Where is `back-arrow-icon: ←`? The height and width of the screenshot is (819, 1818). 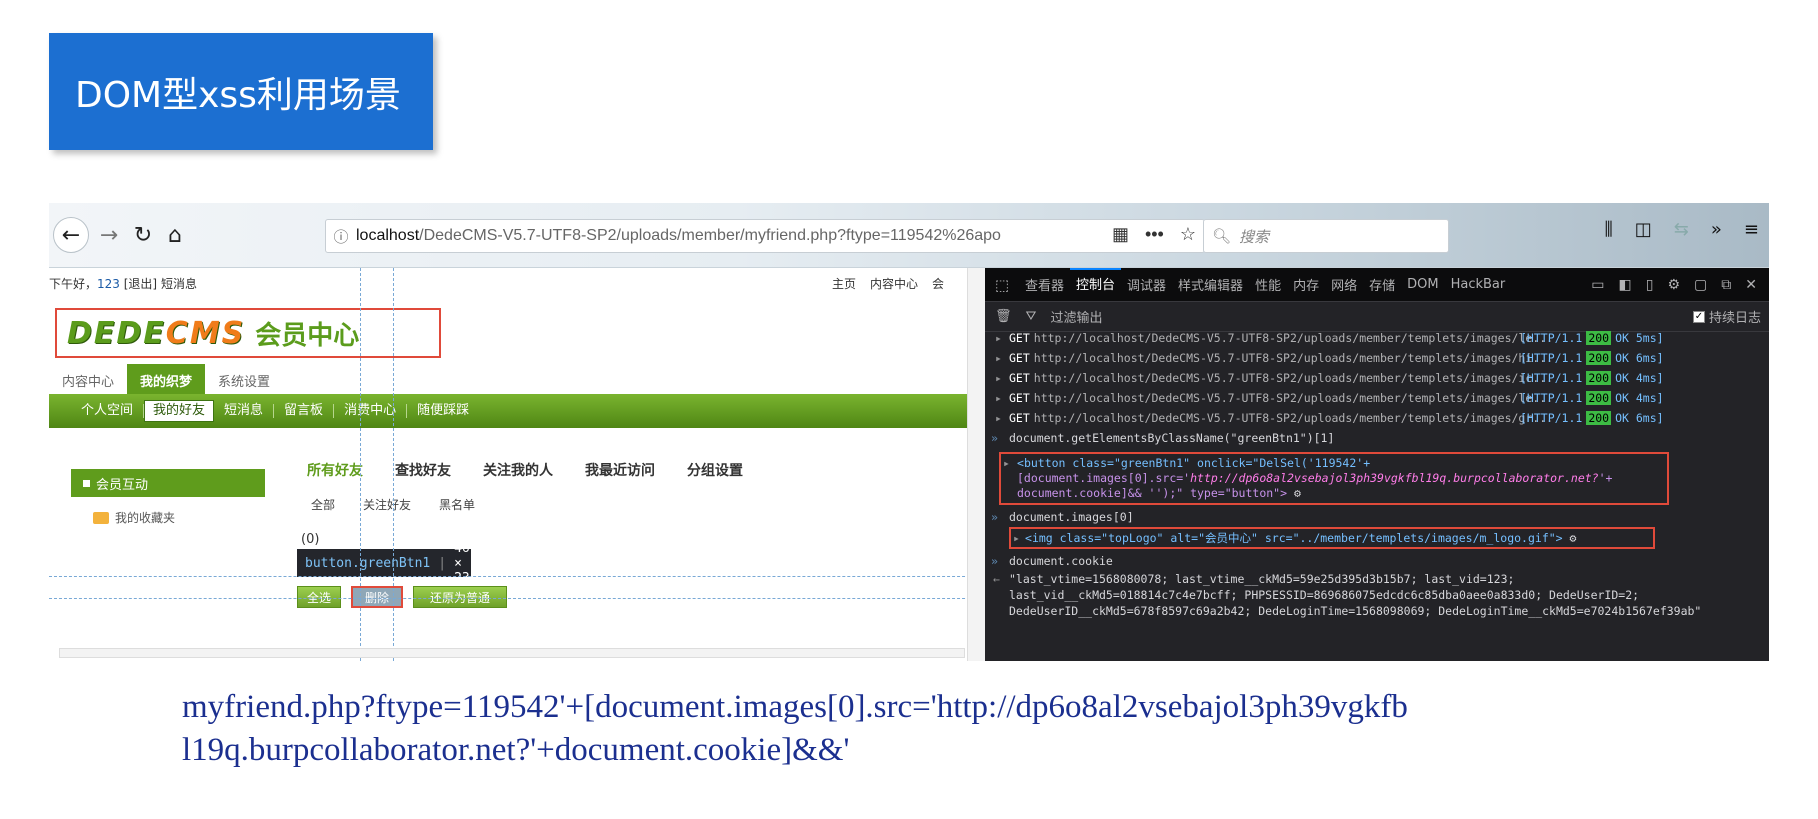 back-arrow-icon: ← is located at coordinates (71, 235).